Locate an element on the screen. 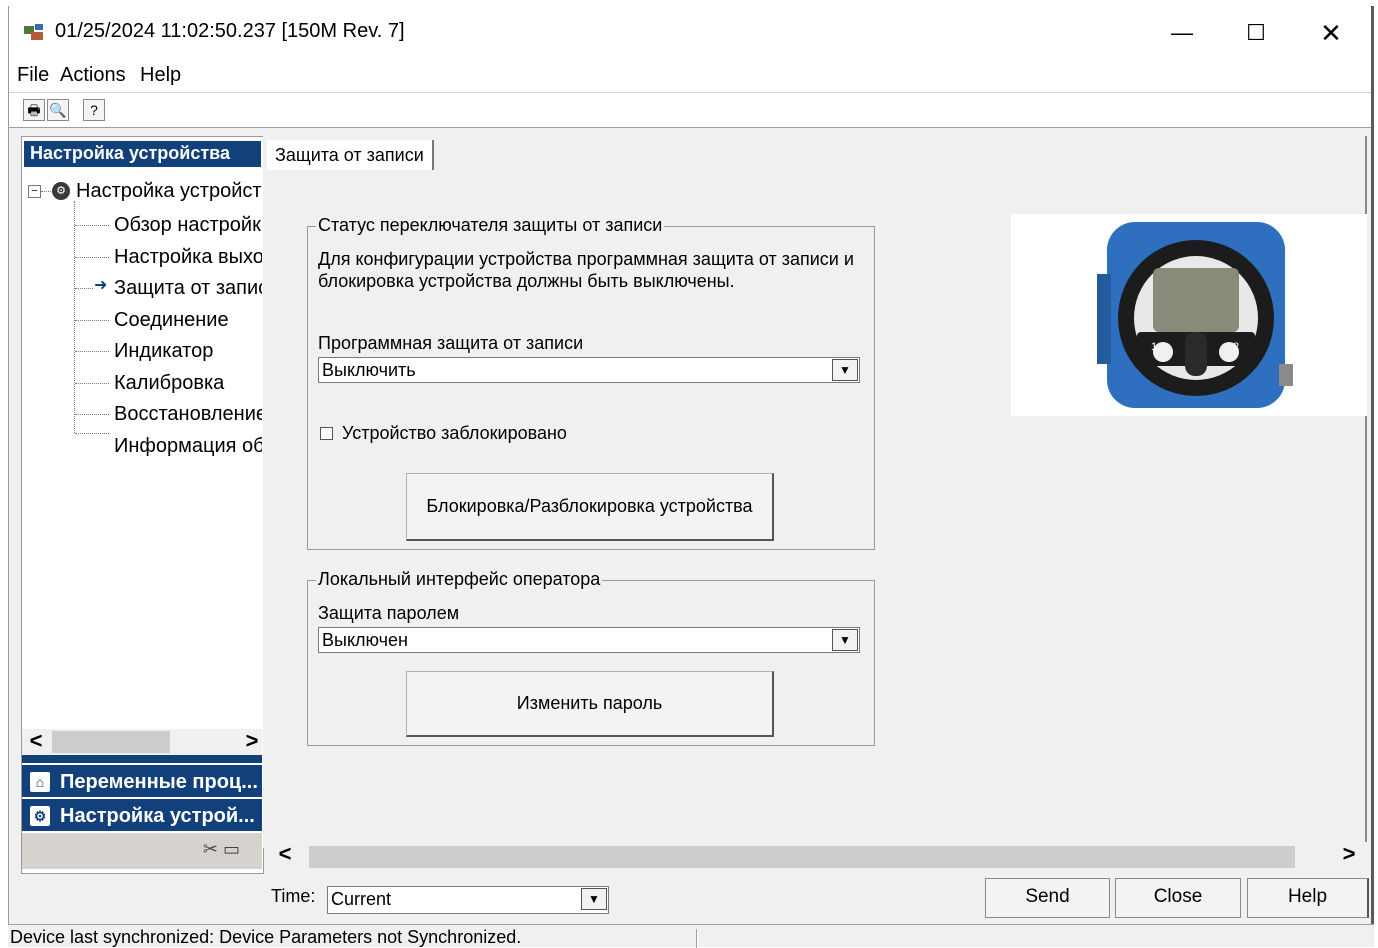 This screenshot has height=948, width=1378. lock-unlock-device-button: Блокировка/Разблокировка устройства is located at coordinates (590, 507).